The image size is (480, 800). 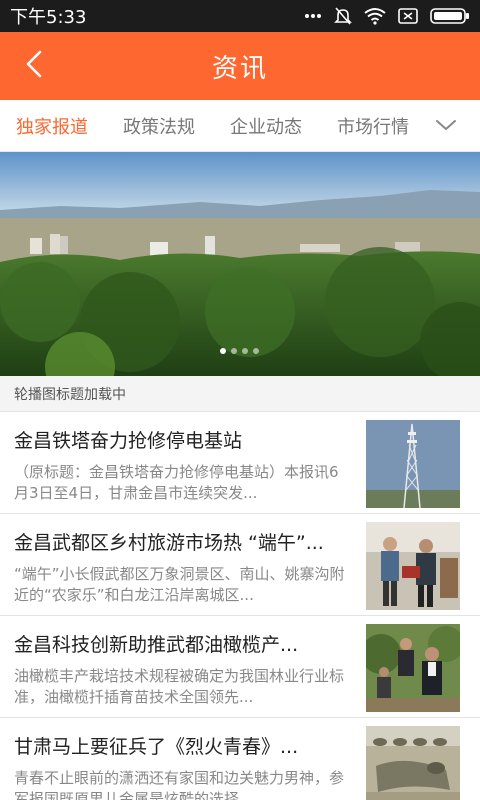 I want to click on category-tabs: 独家报道 政策法规 企业动态 市场行情, so click(x=240, y=126).